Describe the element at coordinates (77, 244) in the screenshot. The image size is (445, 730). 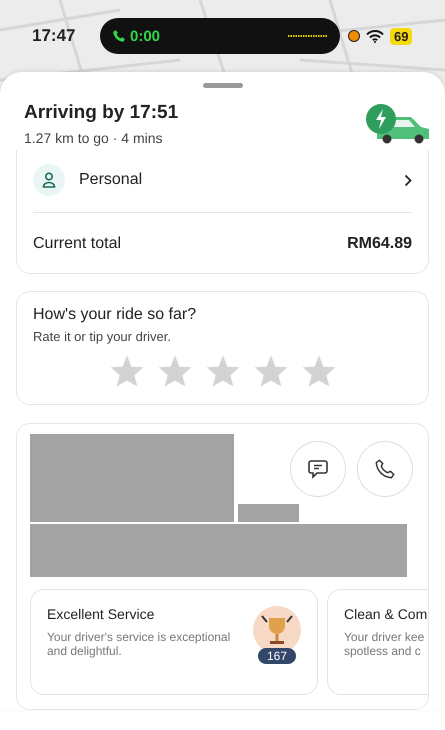
I see `total-label: Current total` at that location.